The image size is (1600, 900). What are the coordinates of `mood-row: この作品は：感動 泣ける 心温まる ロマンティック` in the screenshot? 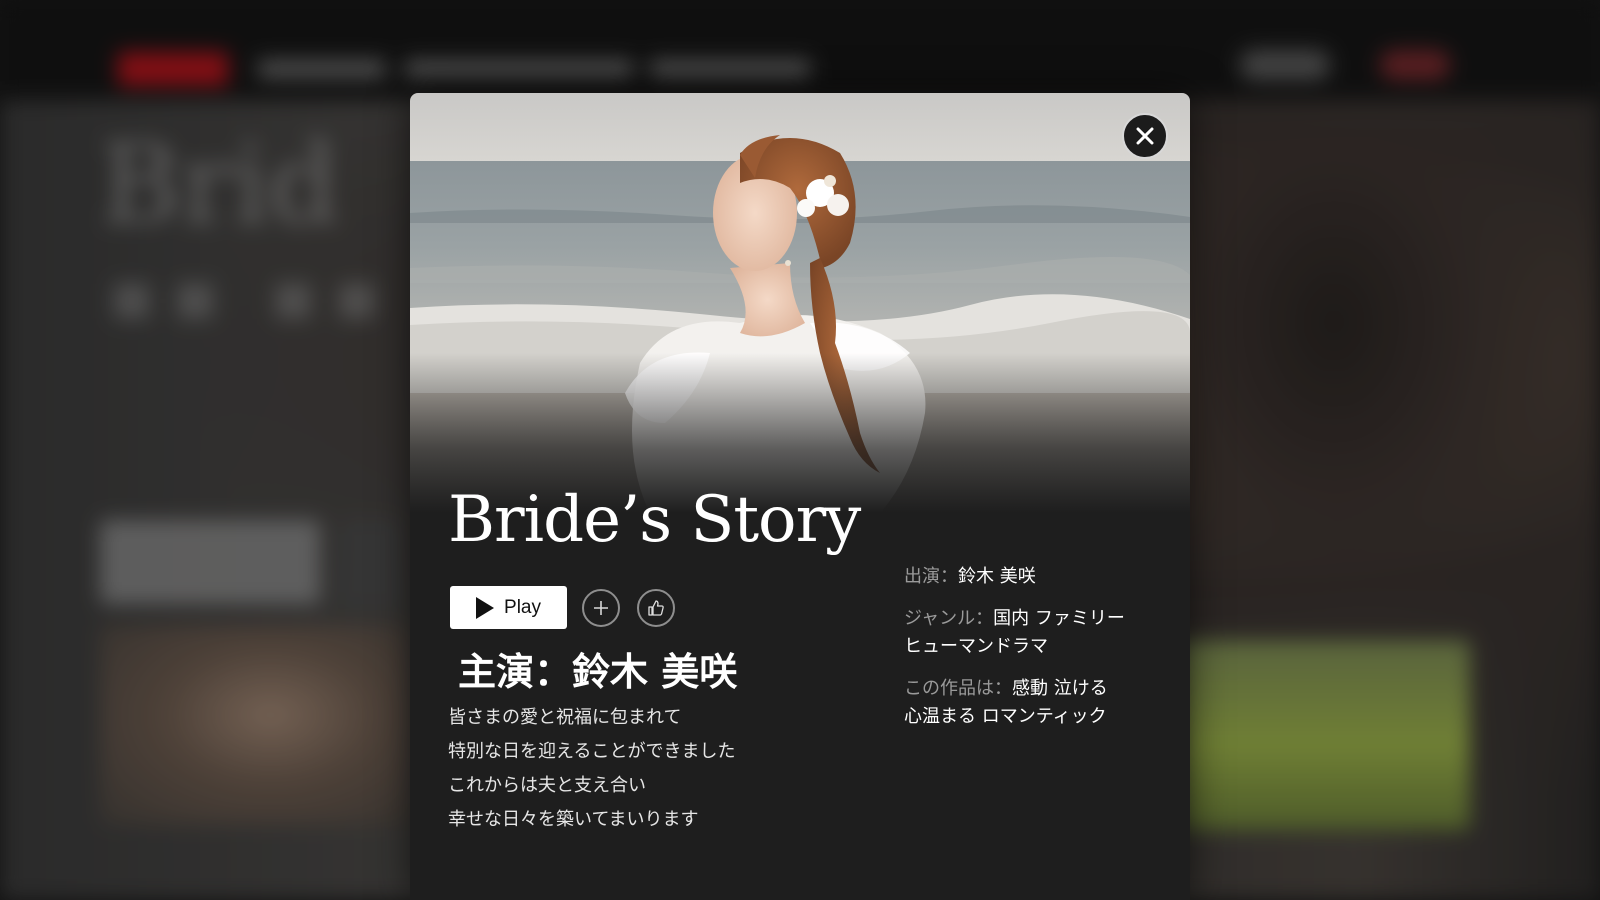 It's located at (1039, 703).